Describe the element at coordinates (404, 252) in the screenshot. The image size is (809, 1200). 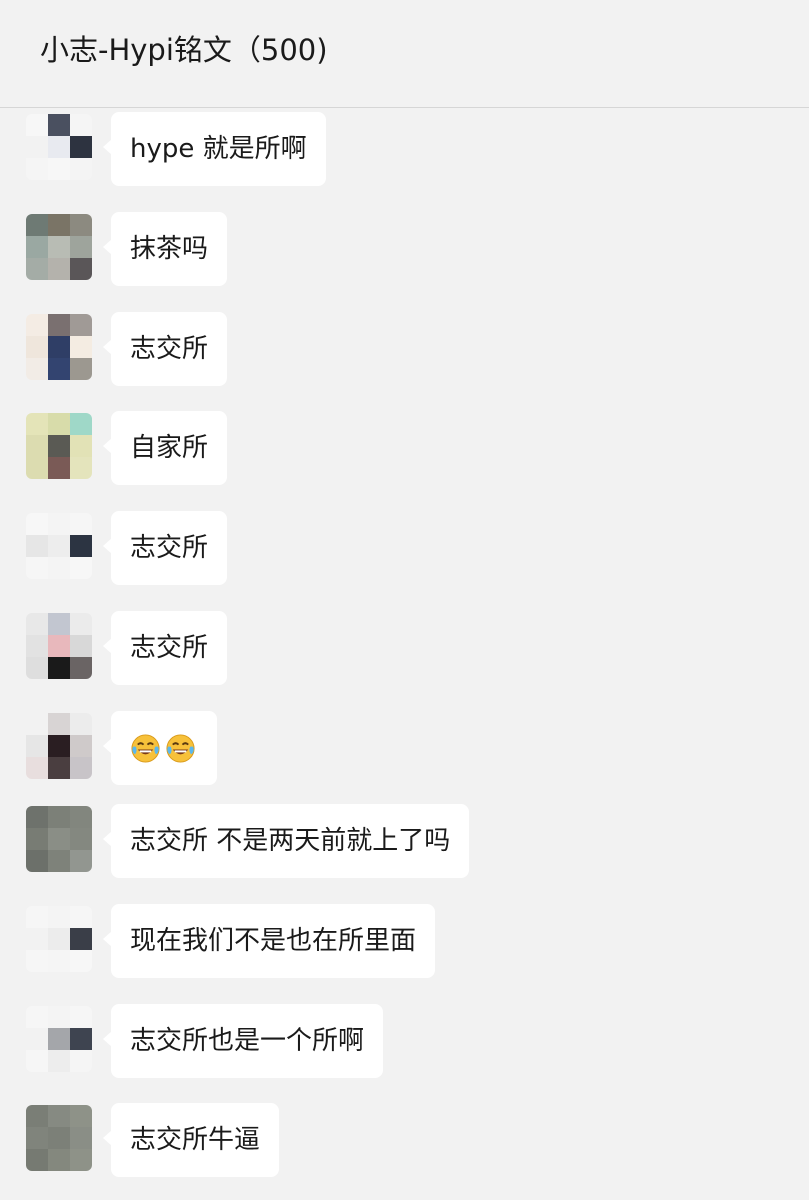
I see `message-row: 抹茶吗` at that location.